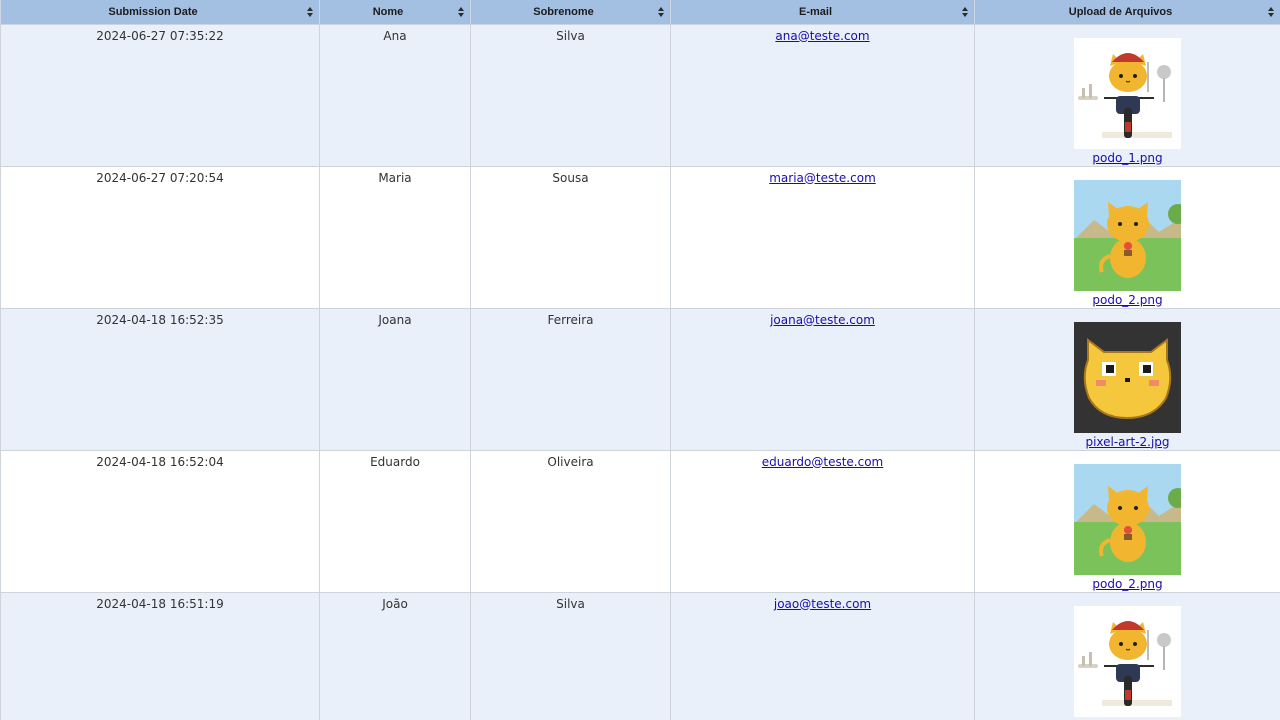  I want to click on nome-value: João, so click(395, 603).